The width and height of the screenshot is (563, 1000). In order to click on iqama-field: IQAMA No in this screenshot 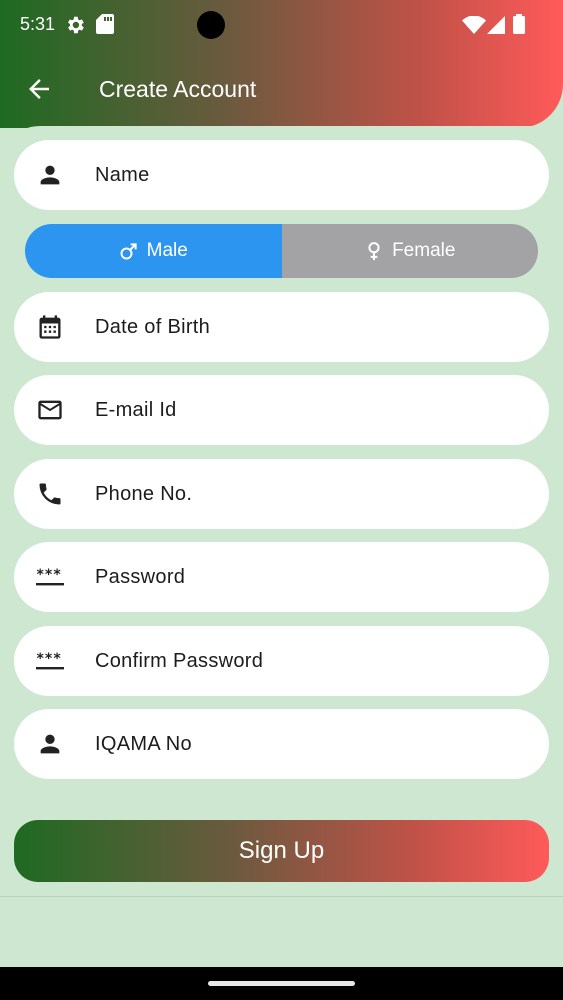, I will do `click(281, 744)`.